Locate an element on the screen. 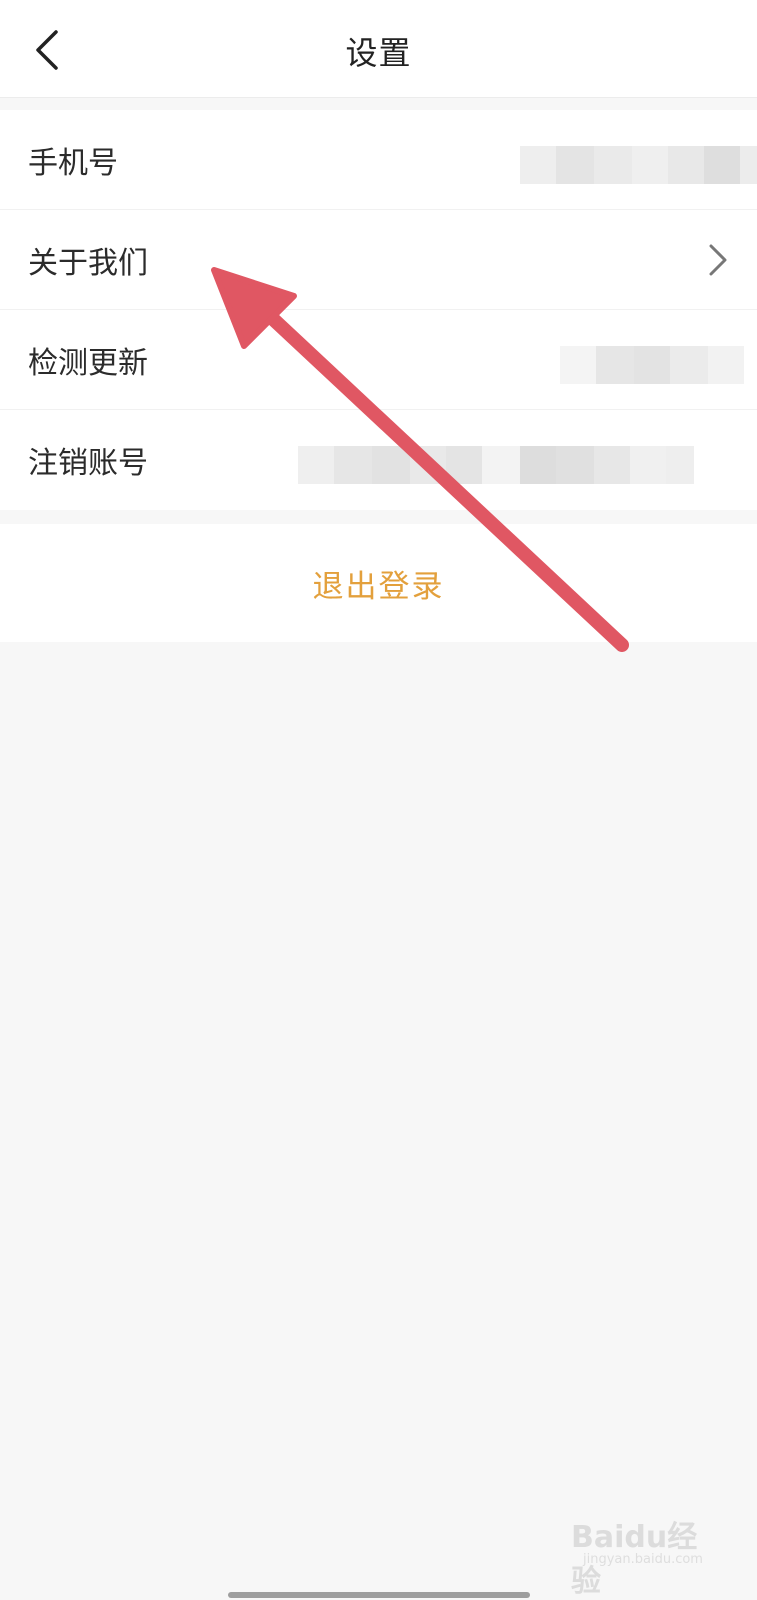 The width and height of the screenshot is (757, 1600). baidu-watermark: Baidu经验 jingyan.baidu.com is located at coordinates (638, 1555).